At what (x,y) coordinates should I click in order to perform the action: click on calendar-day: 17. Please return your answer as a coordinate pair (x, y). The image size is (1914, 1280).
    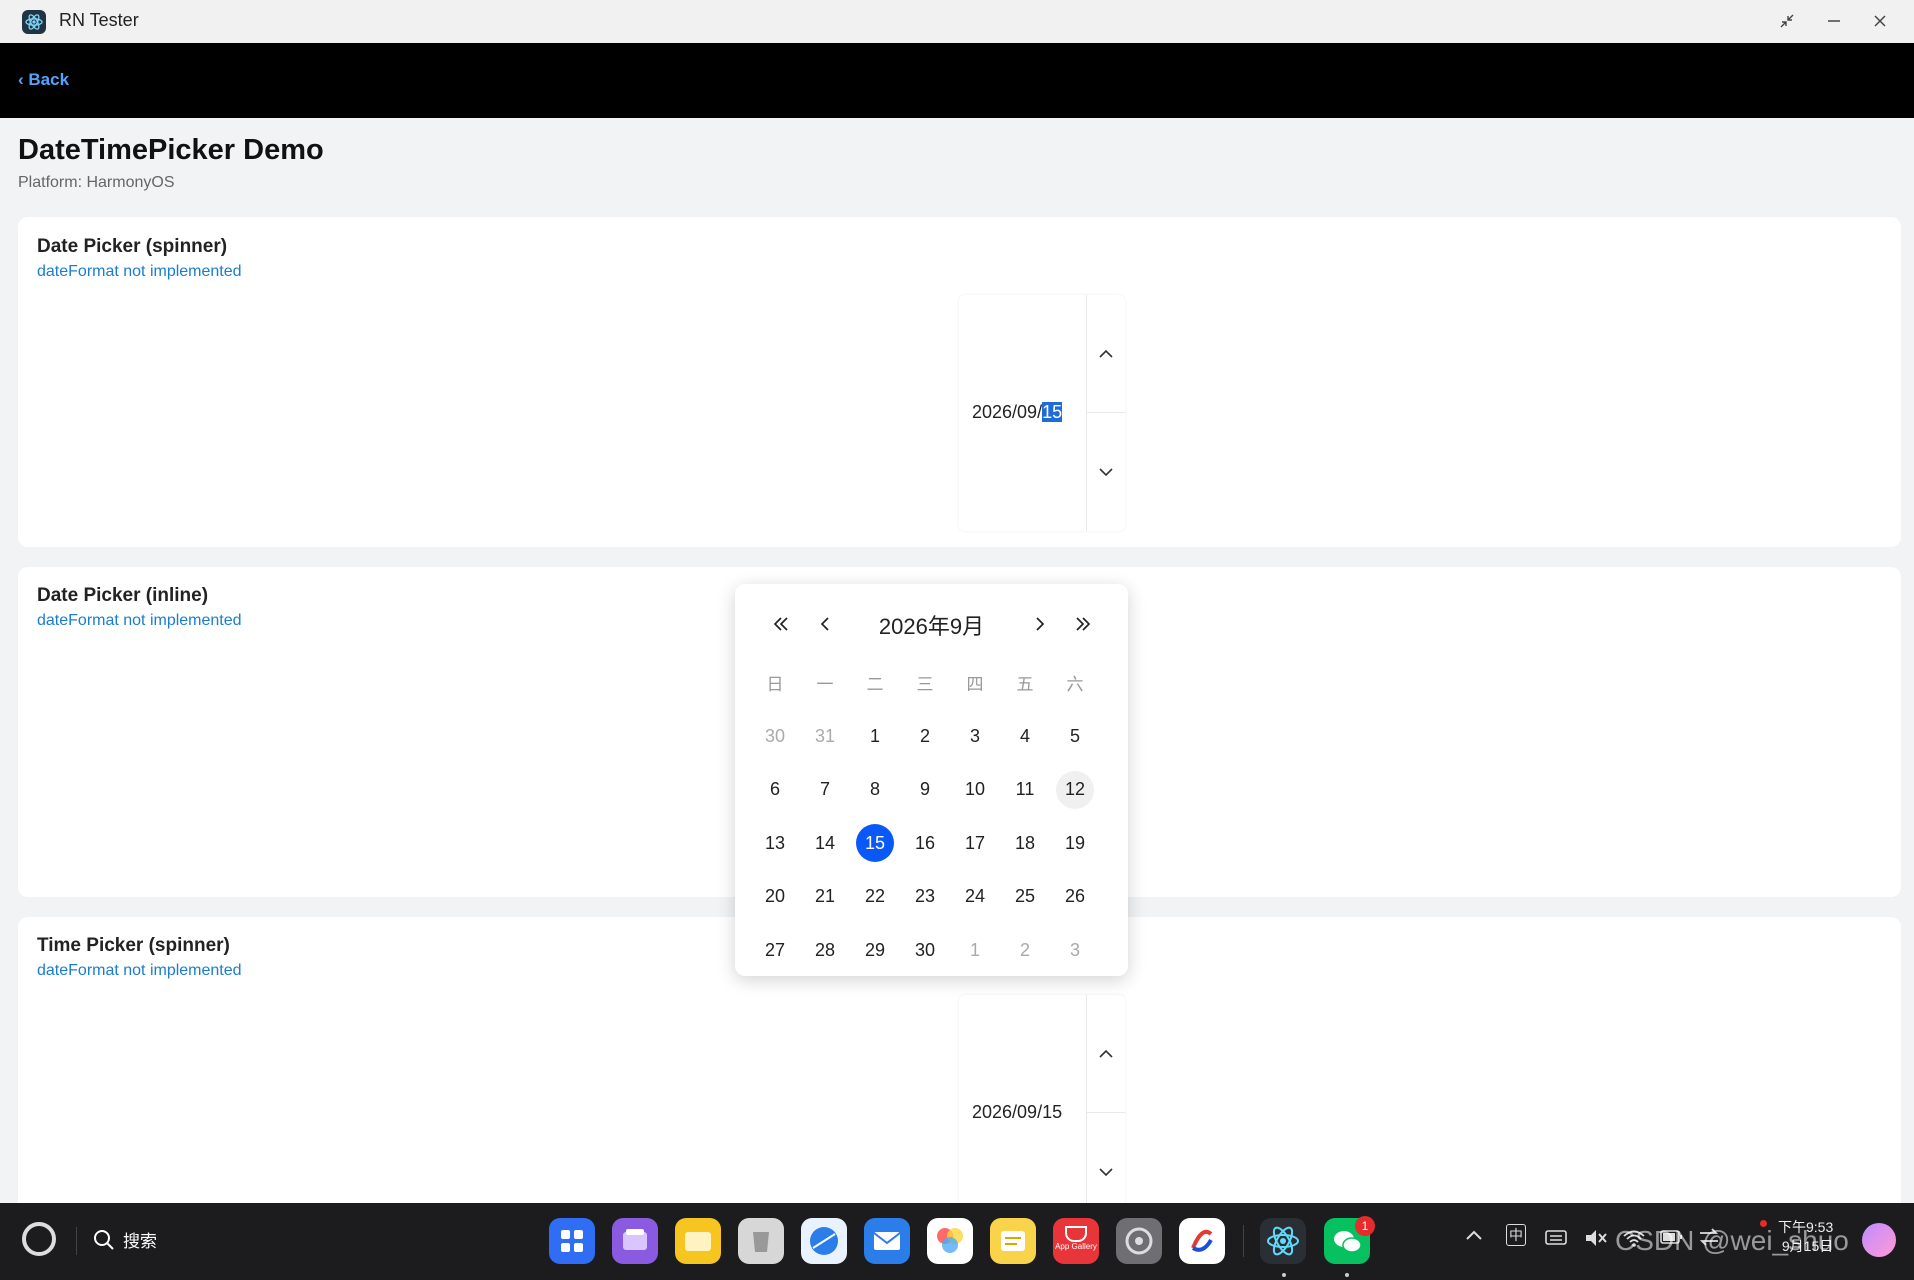
    Looking at the image, I should click on (975, 843).